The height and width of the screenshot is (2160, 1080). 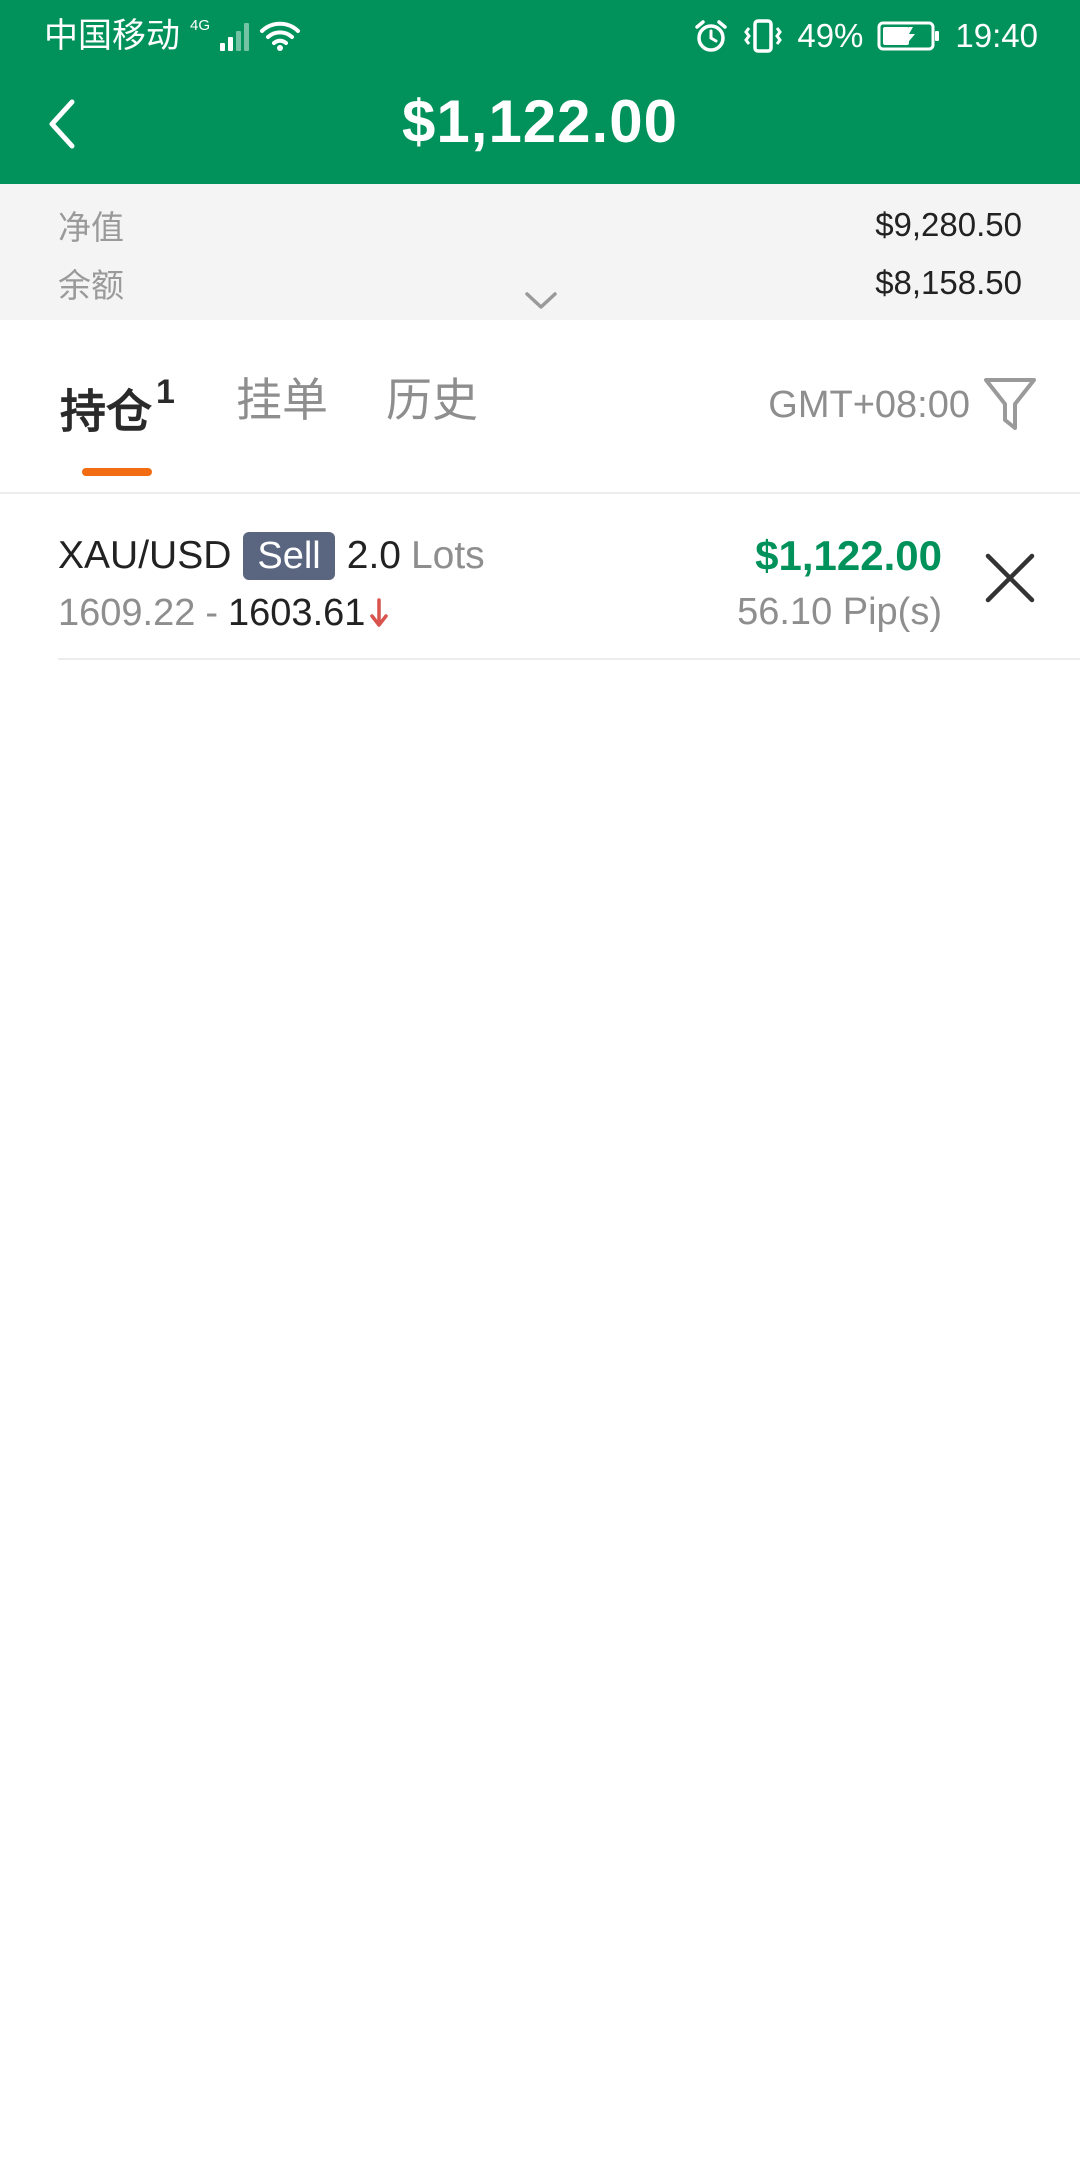 What do you see at coordinates (91, 285) in the screenshot?
I see `balance-label: 余额` at bounding box center [91, 285].